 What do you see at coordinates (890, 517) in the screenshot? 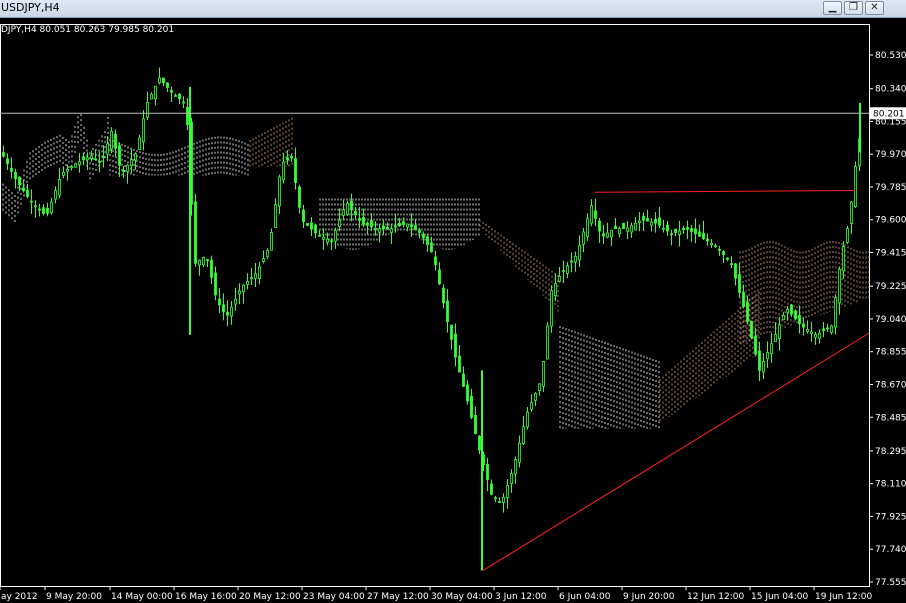
I see `price-tick-label: 77.925` at bounding box center [890, 517].